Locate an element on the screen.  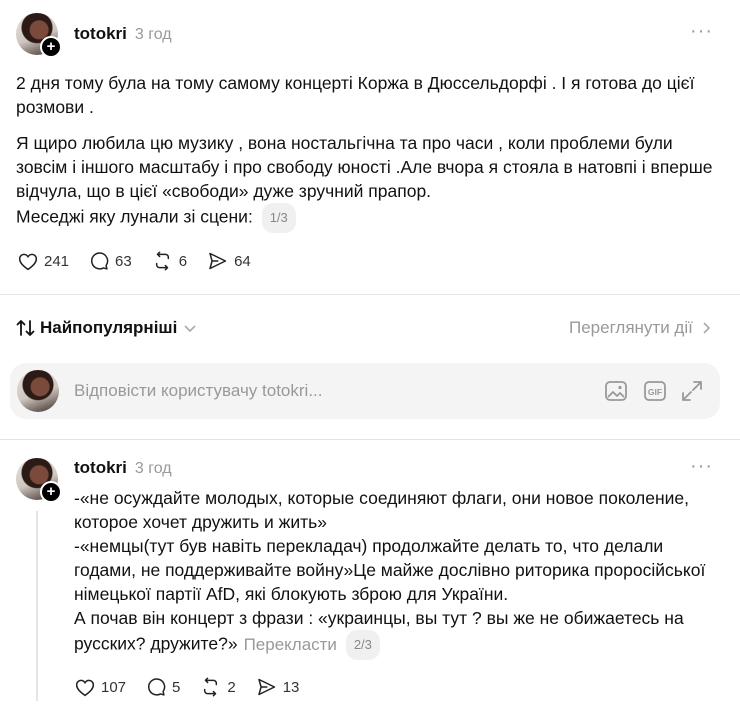
sort-arrows-icon is located at coordinates (25, 328).